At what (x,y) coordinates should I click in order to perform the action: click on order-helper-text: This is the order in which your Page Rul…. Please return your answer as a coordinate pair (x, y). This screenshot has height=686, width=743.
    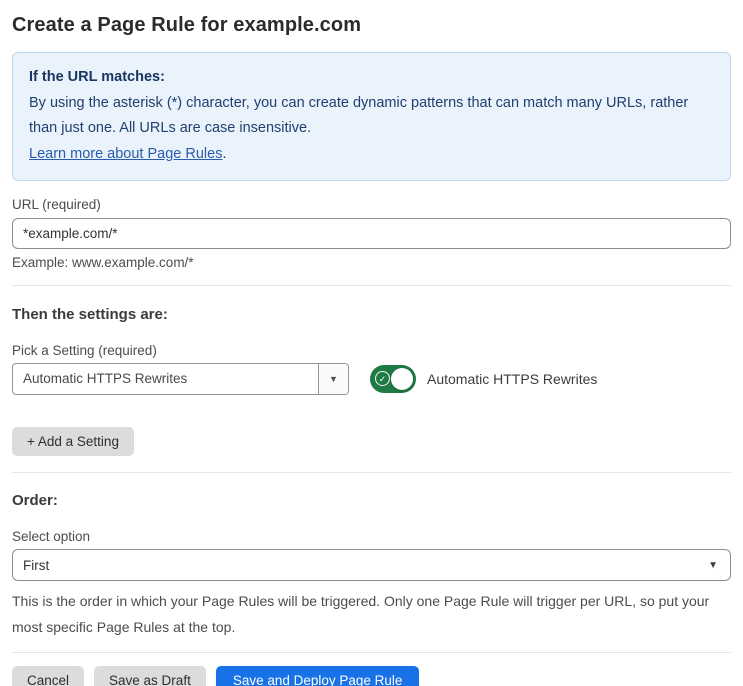
    Looking at the image, I should click on (361, 614).